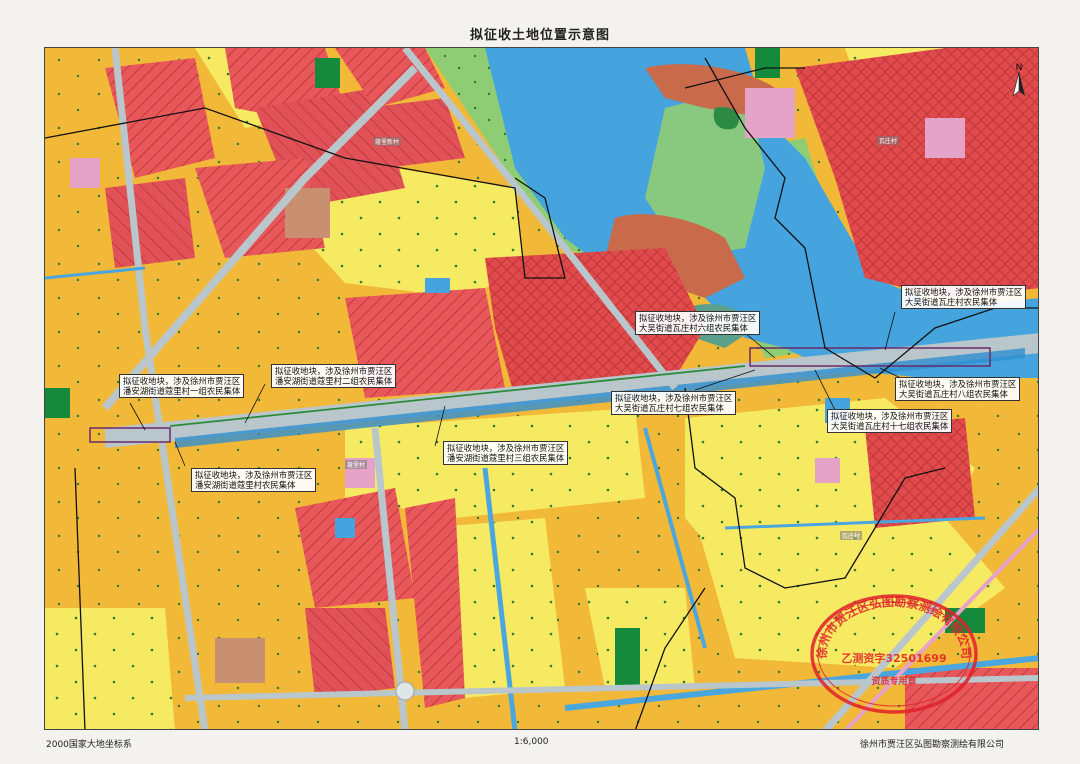 The width and height of the screenshot is (1080, 764). Describe the element at coordinates (240, 660) in the screenshot. I see `brown-plot` at that location.